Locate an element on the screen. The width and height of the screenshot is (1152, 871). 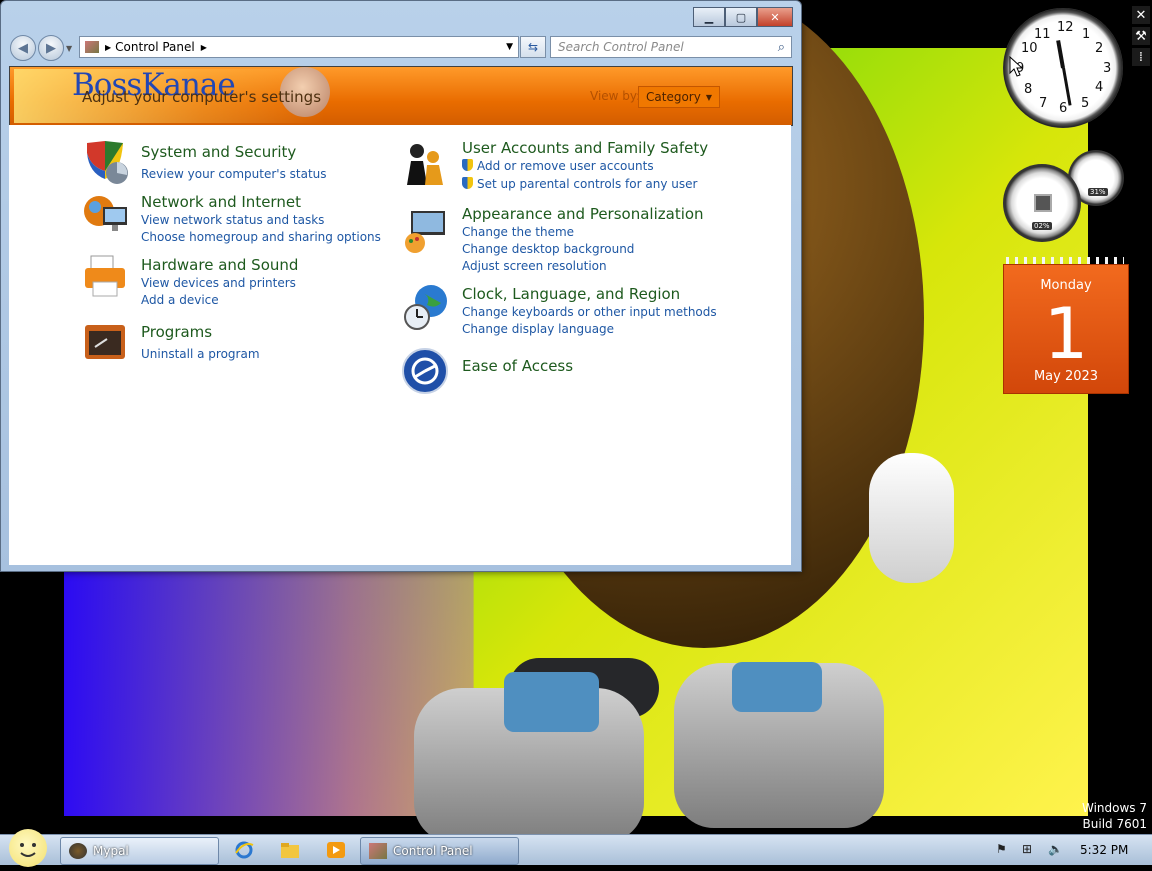
monitor-paint-icon is located at coordinates (425, 231).